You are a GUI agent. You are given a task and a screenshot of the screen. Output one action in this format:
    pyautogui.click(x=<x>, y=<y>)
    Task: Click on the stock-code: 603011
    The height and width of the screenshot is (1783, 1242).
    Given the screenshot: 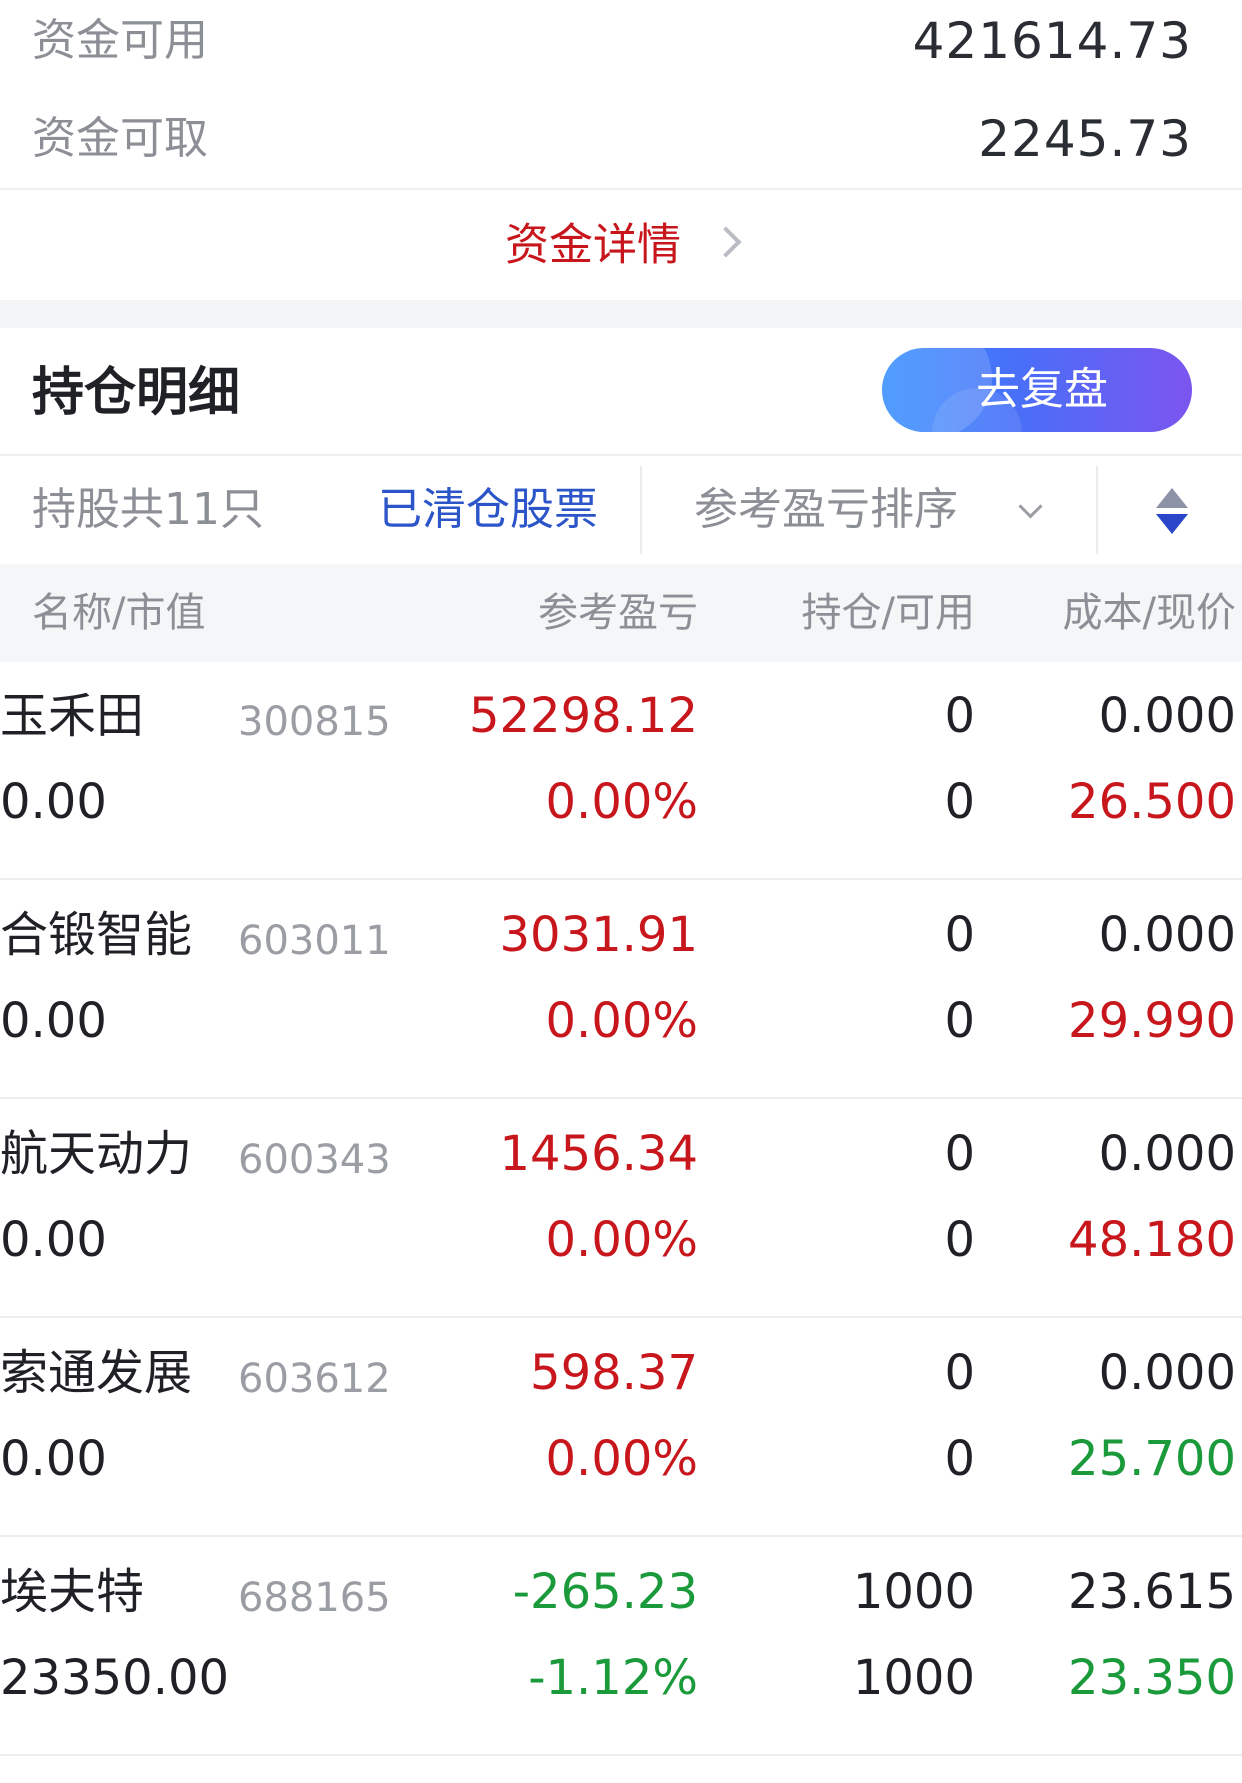 What is the action you would take?
    pyautogui.click(x=314, y=941)
    